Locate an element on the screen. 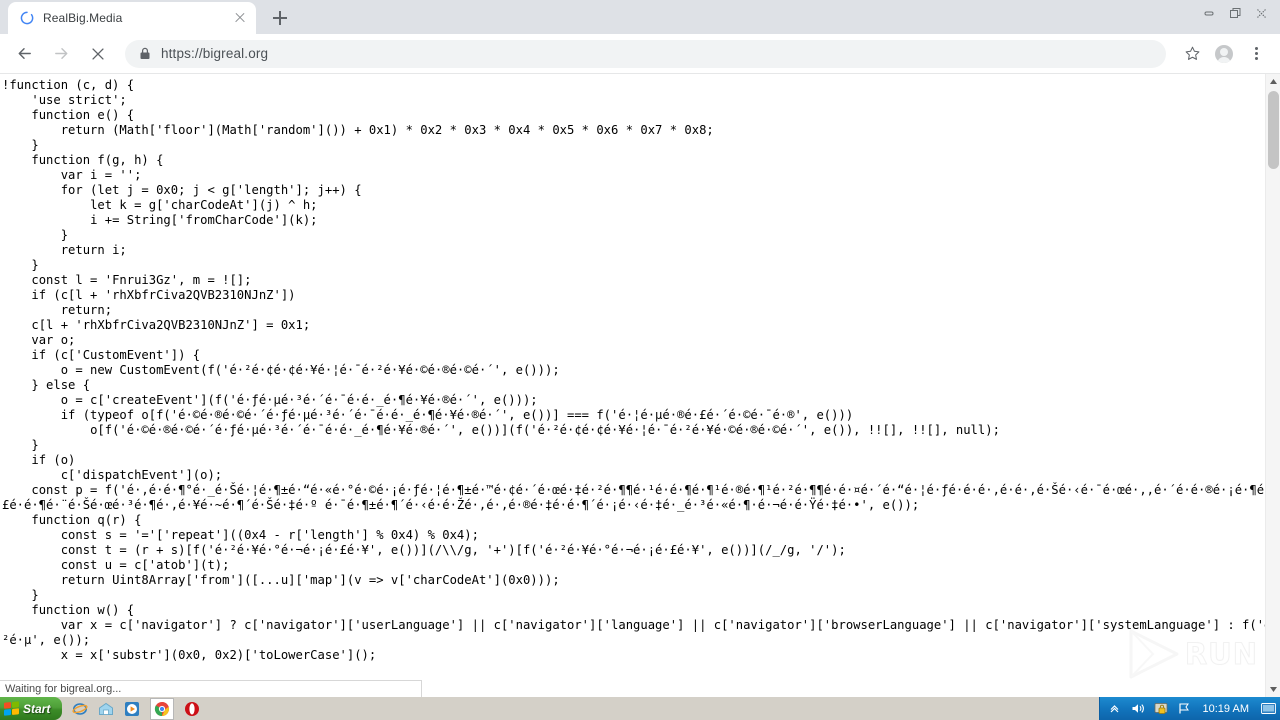  scroll-up-arrow-icon is located at coordinates (1273, 81).